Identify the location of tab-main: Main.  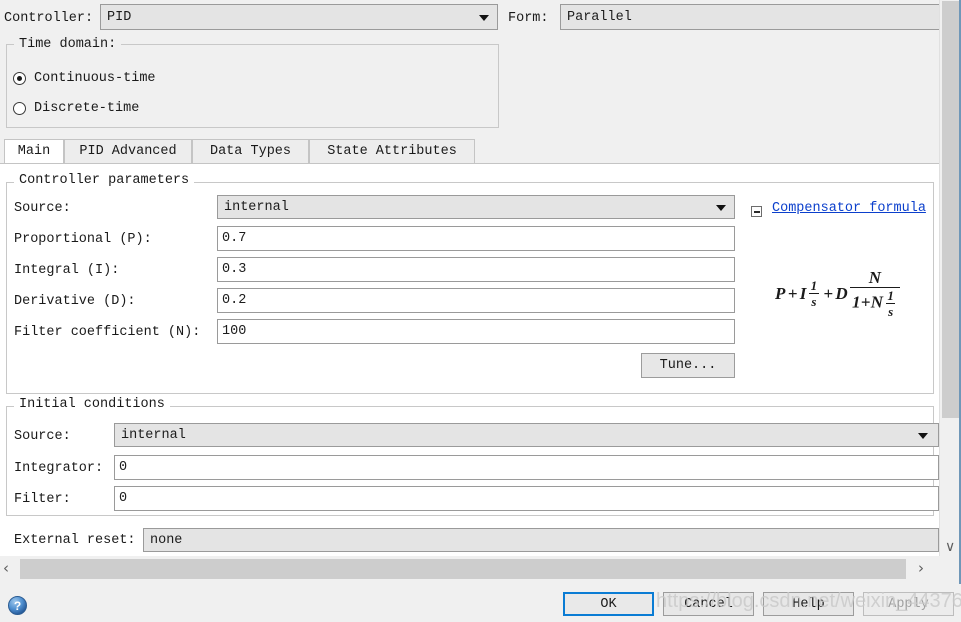
(34, 151).